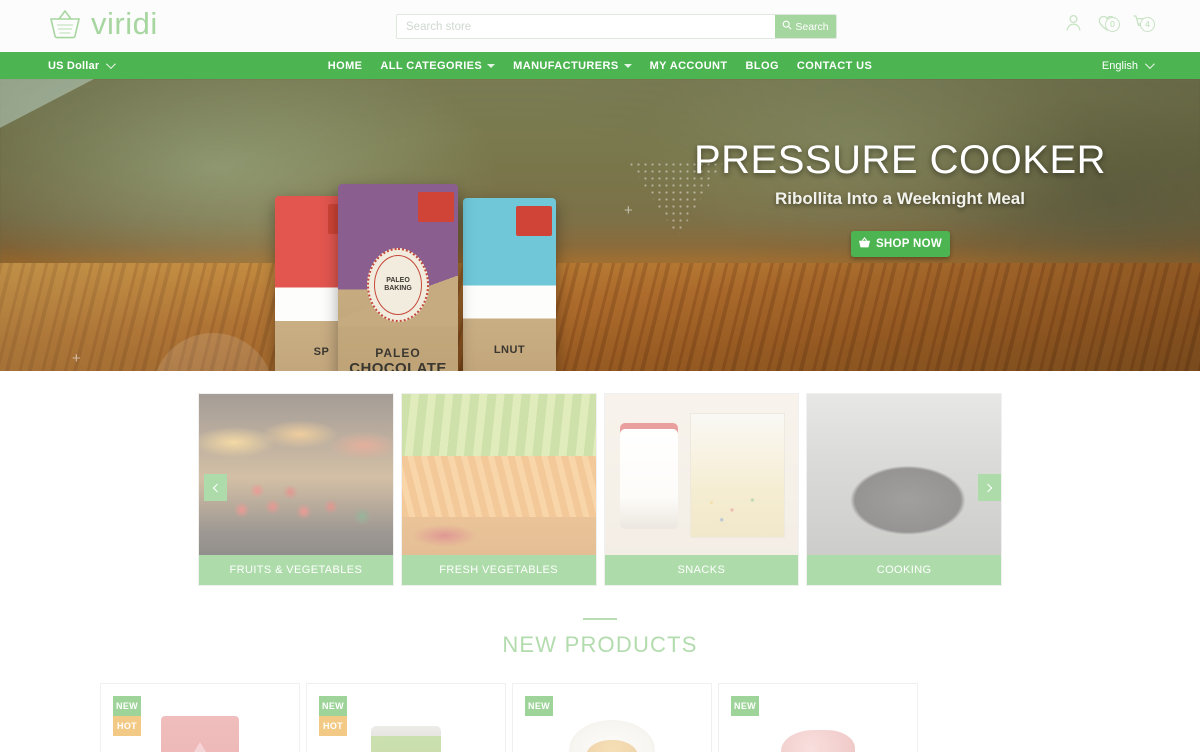 This screenshot has width=1200, height=752. I want to click on currency-label: US Dollar, so click(74, 65).